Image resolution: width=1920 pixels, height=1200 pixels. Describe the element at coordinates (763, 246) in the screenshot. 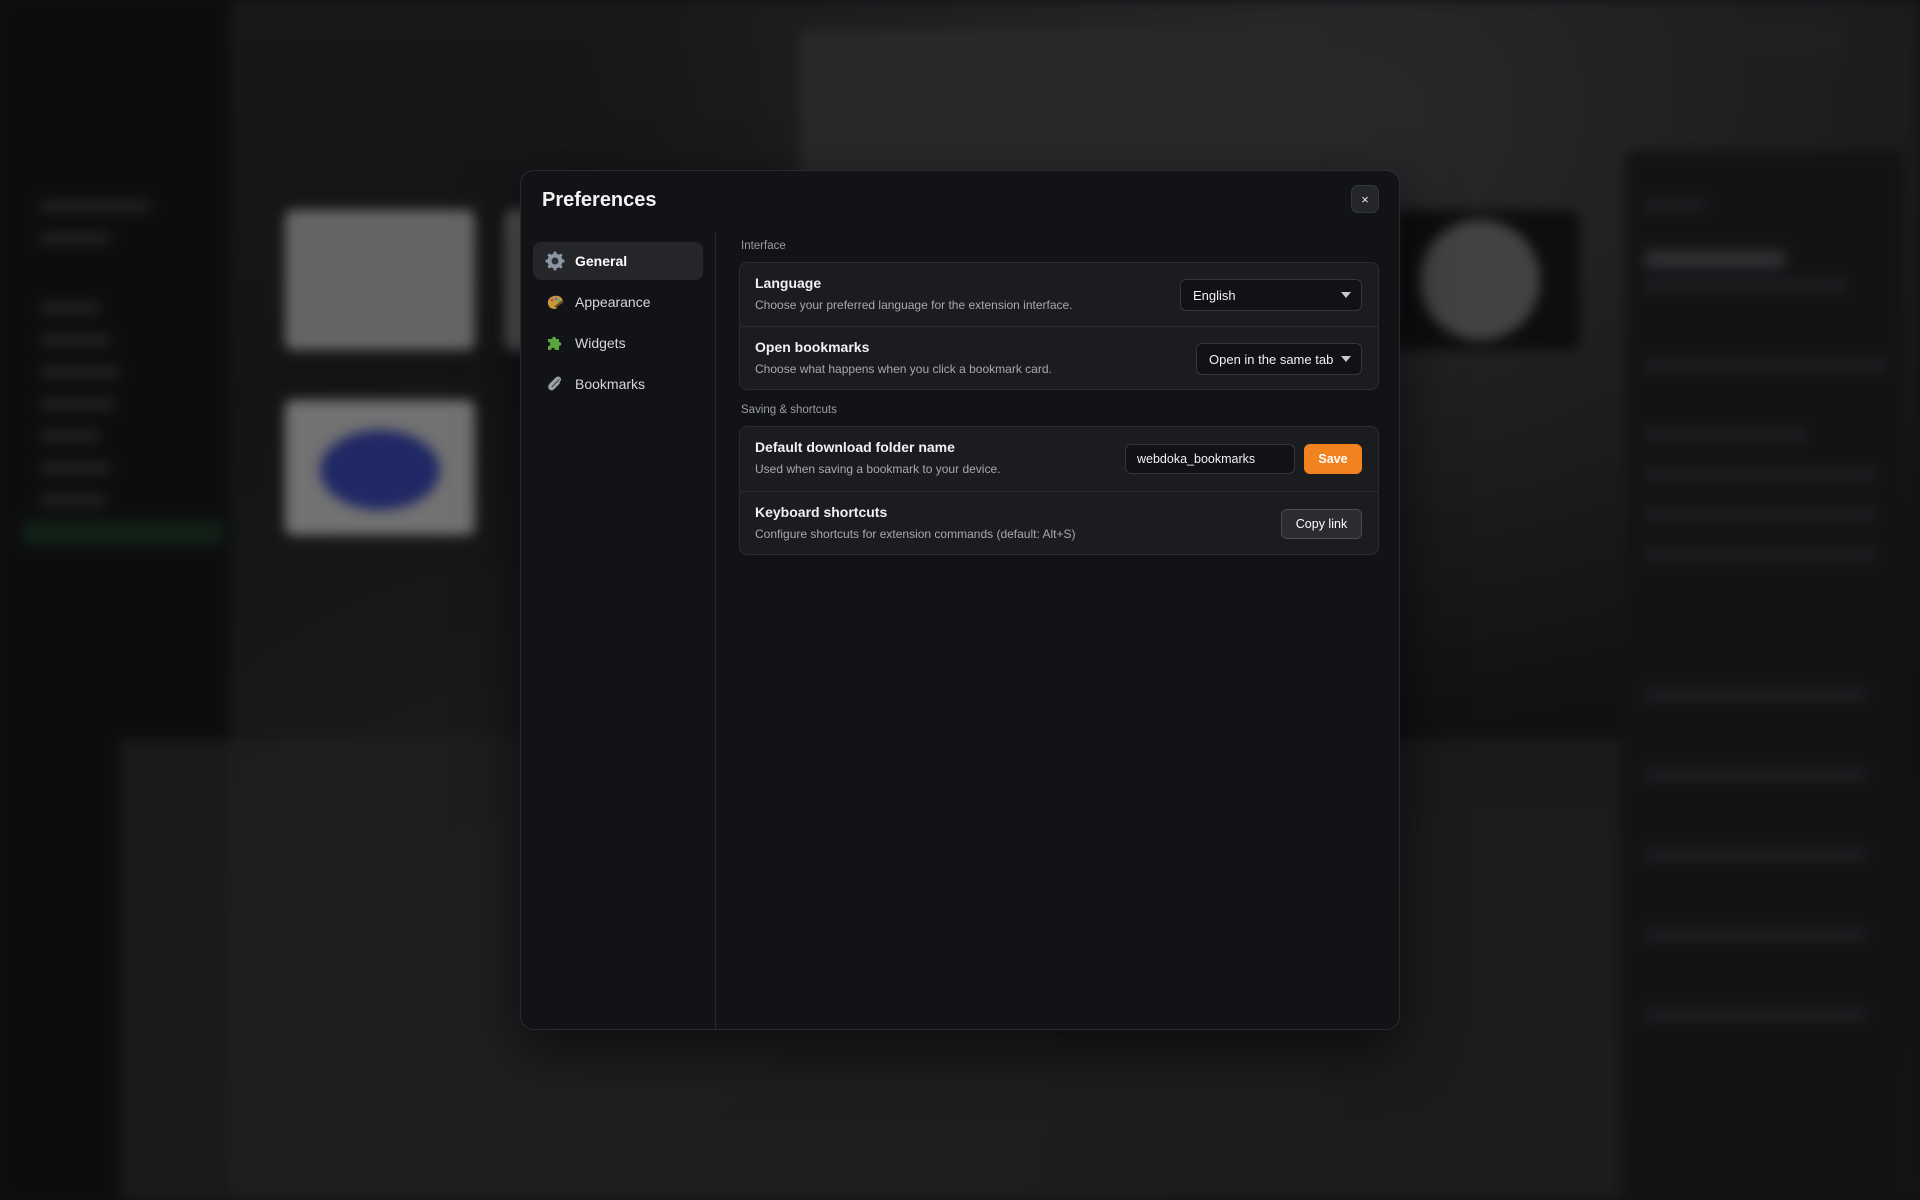

I see `section-label-interface: Interface` at that location.